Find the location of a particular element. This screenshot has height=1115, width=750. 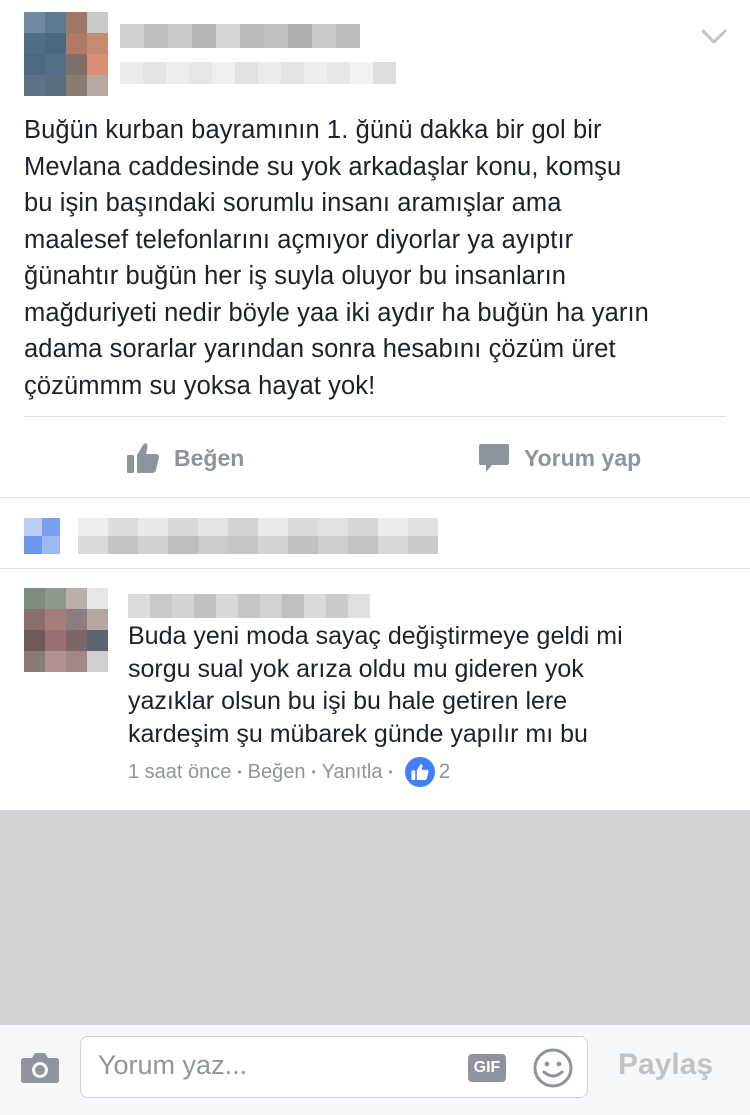

post-author-avatar is located at coordinates (66, 54).